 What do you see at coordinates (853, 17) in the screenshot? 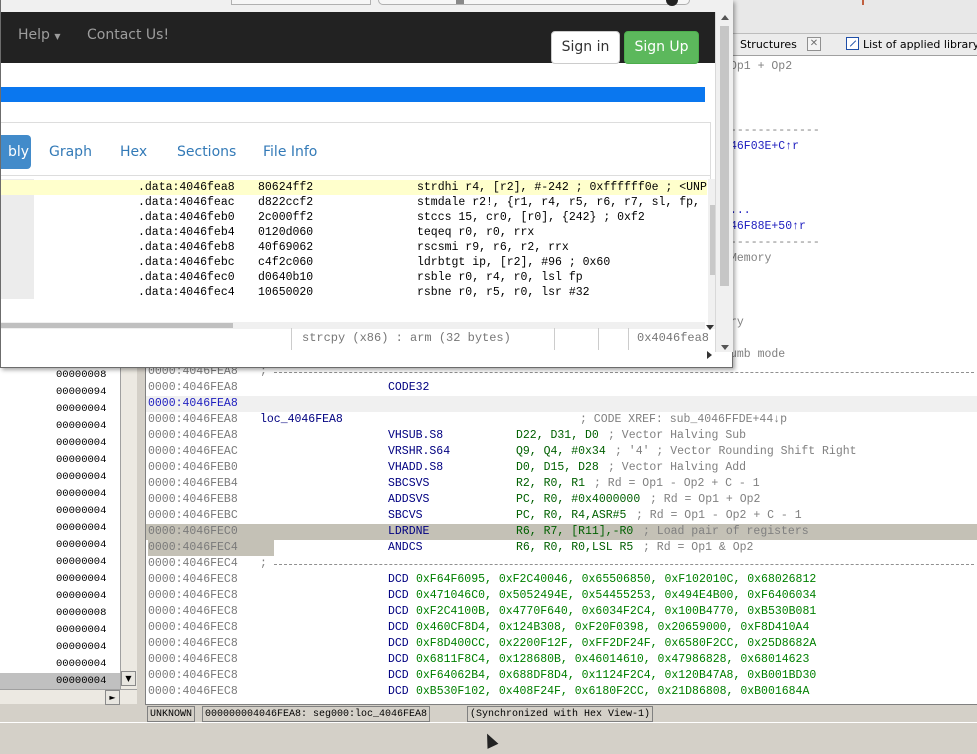
I see `ida-title-strip` at bounding box center [853, 17].